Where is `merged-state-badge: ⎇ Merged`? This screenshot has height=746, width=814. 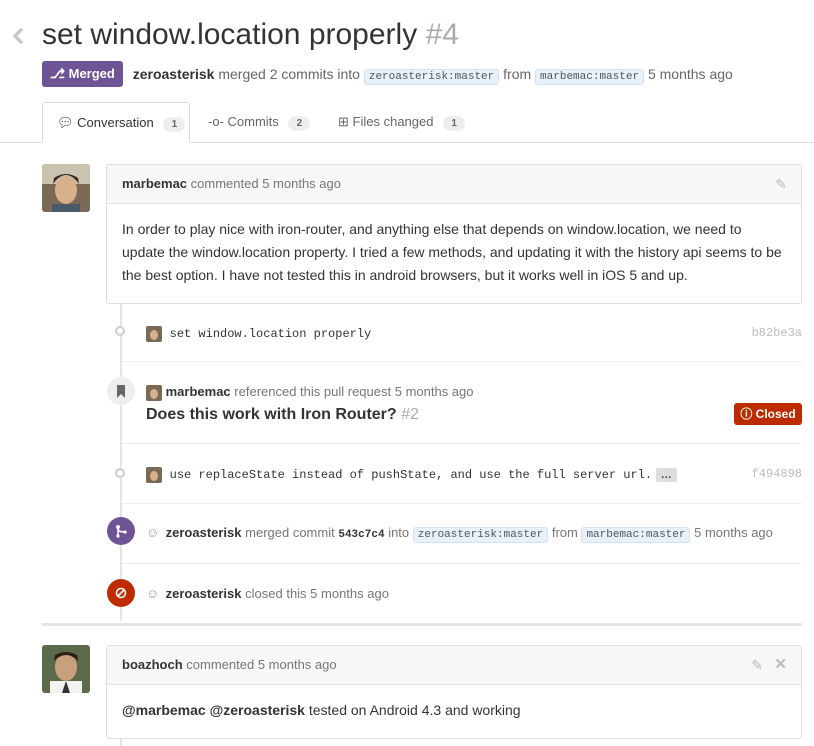
merged-state-badge: ⎇ Merged is located at coordinates (82, 74).